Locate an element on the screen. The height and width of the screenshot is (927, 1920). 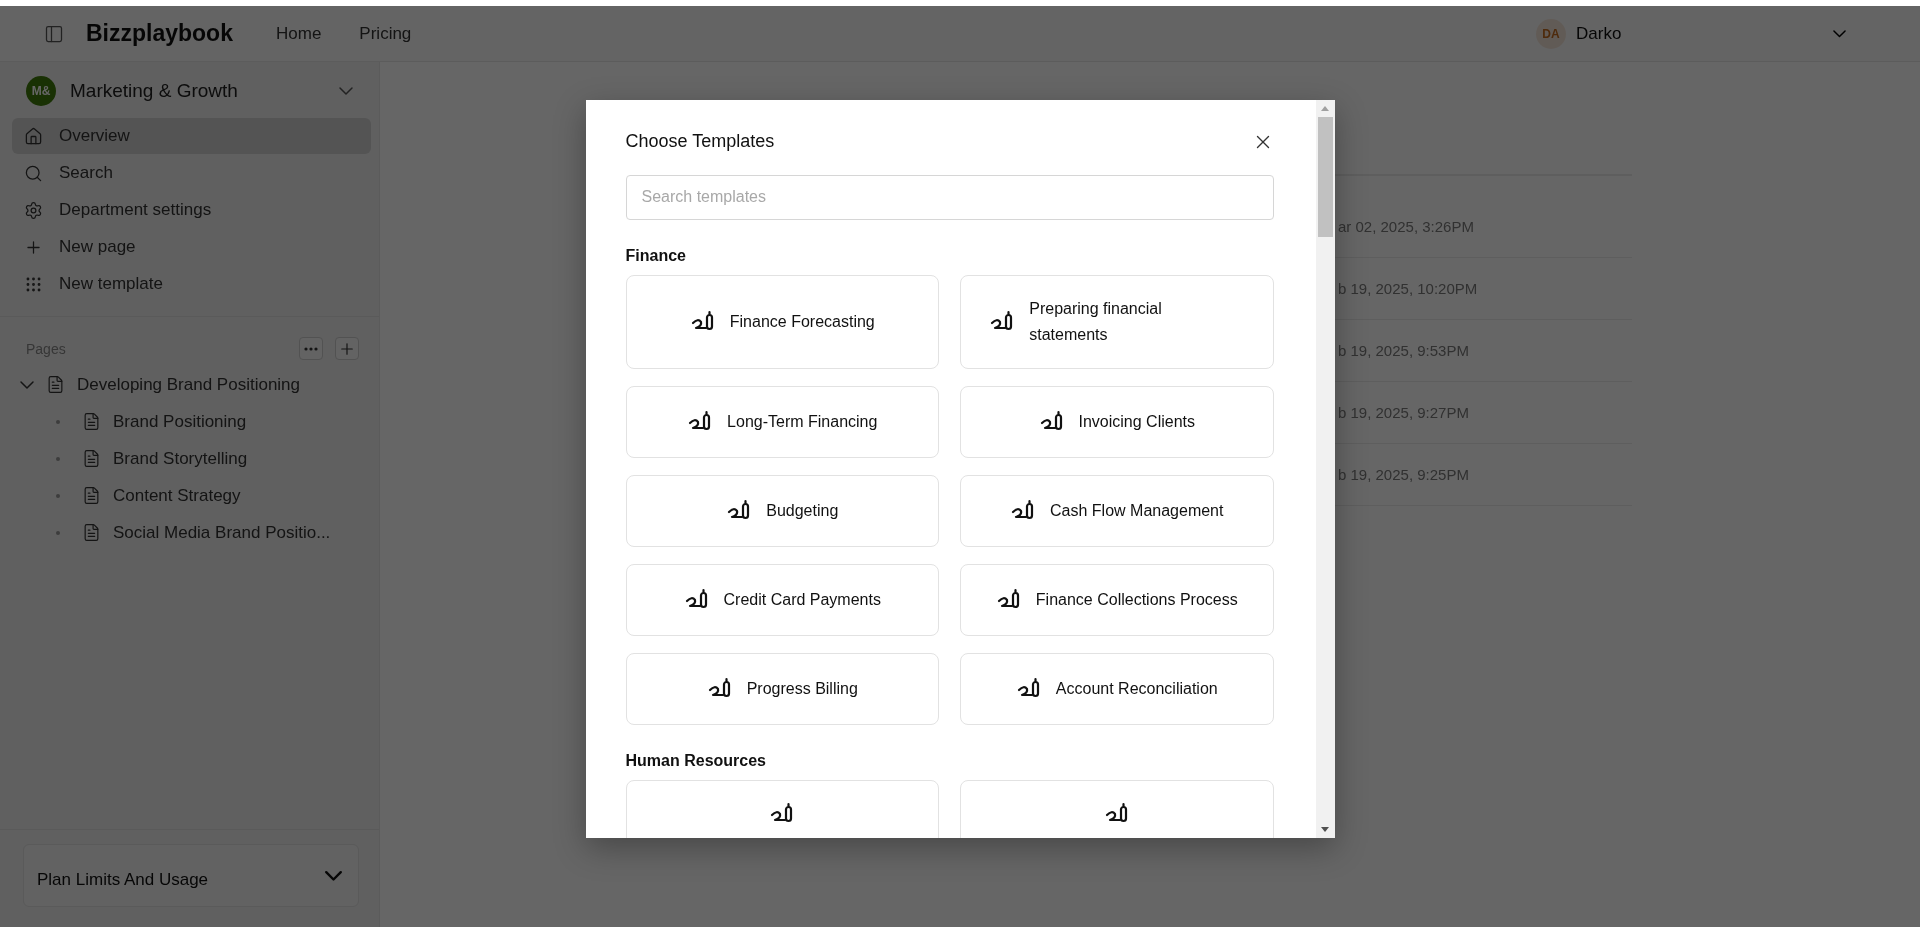
template-card: Account Reconciliation is located at coordinates (1117, 688).